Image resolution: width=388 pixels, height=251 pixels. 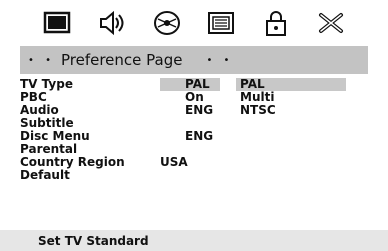 What do you see at coordinates (120, 175) in the screenshot?
I see `setting-row-default: Default` at bounding box center [120, 175].